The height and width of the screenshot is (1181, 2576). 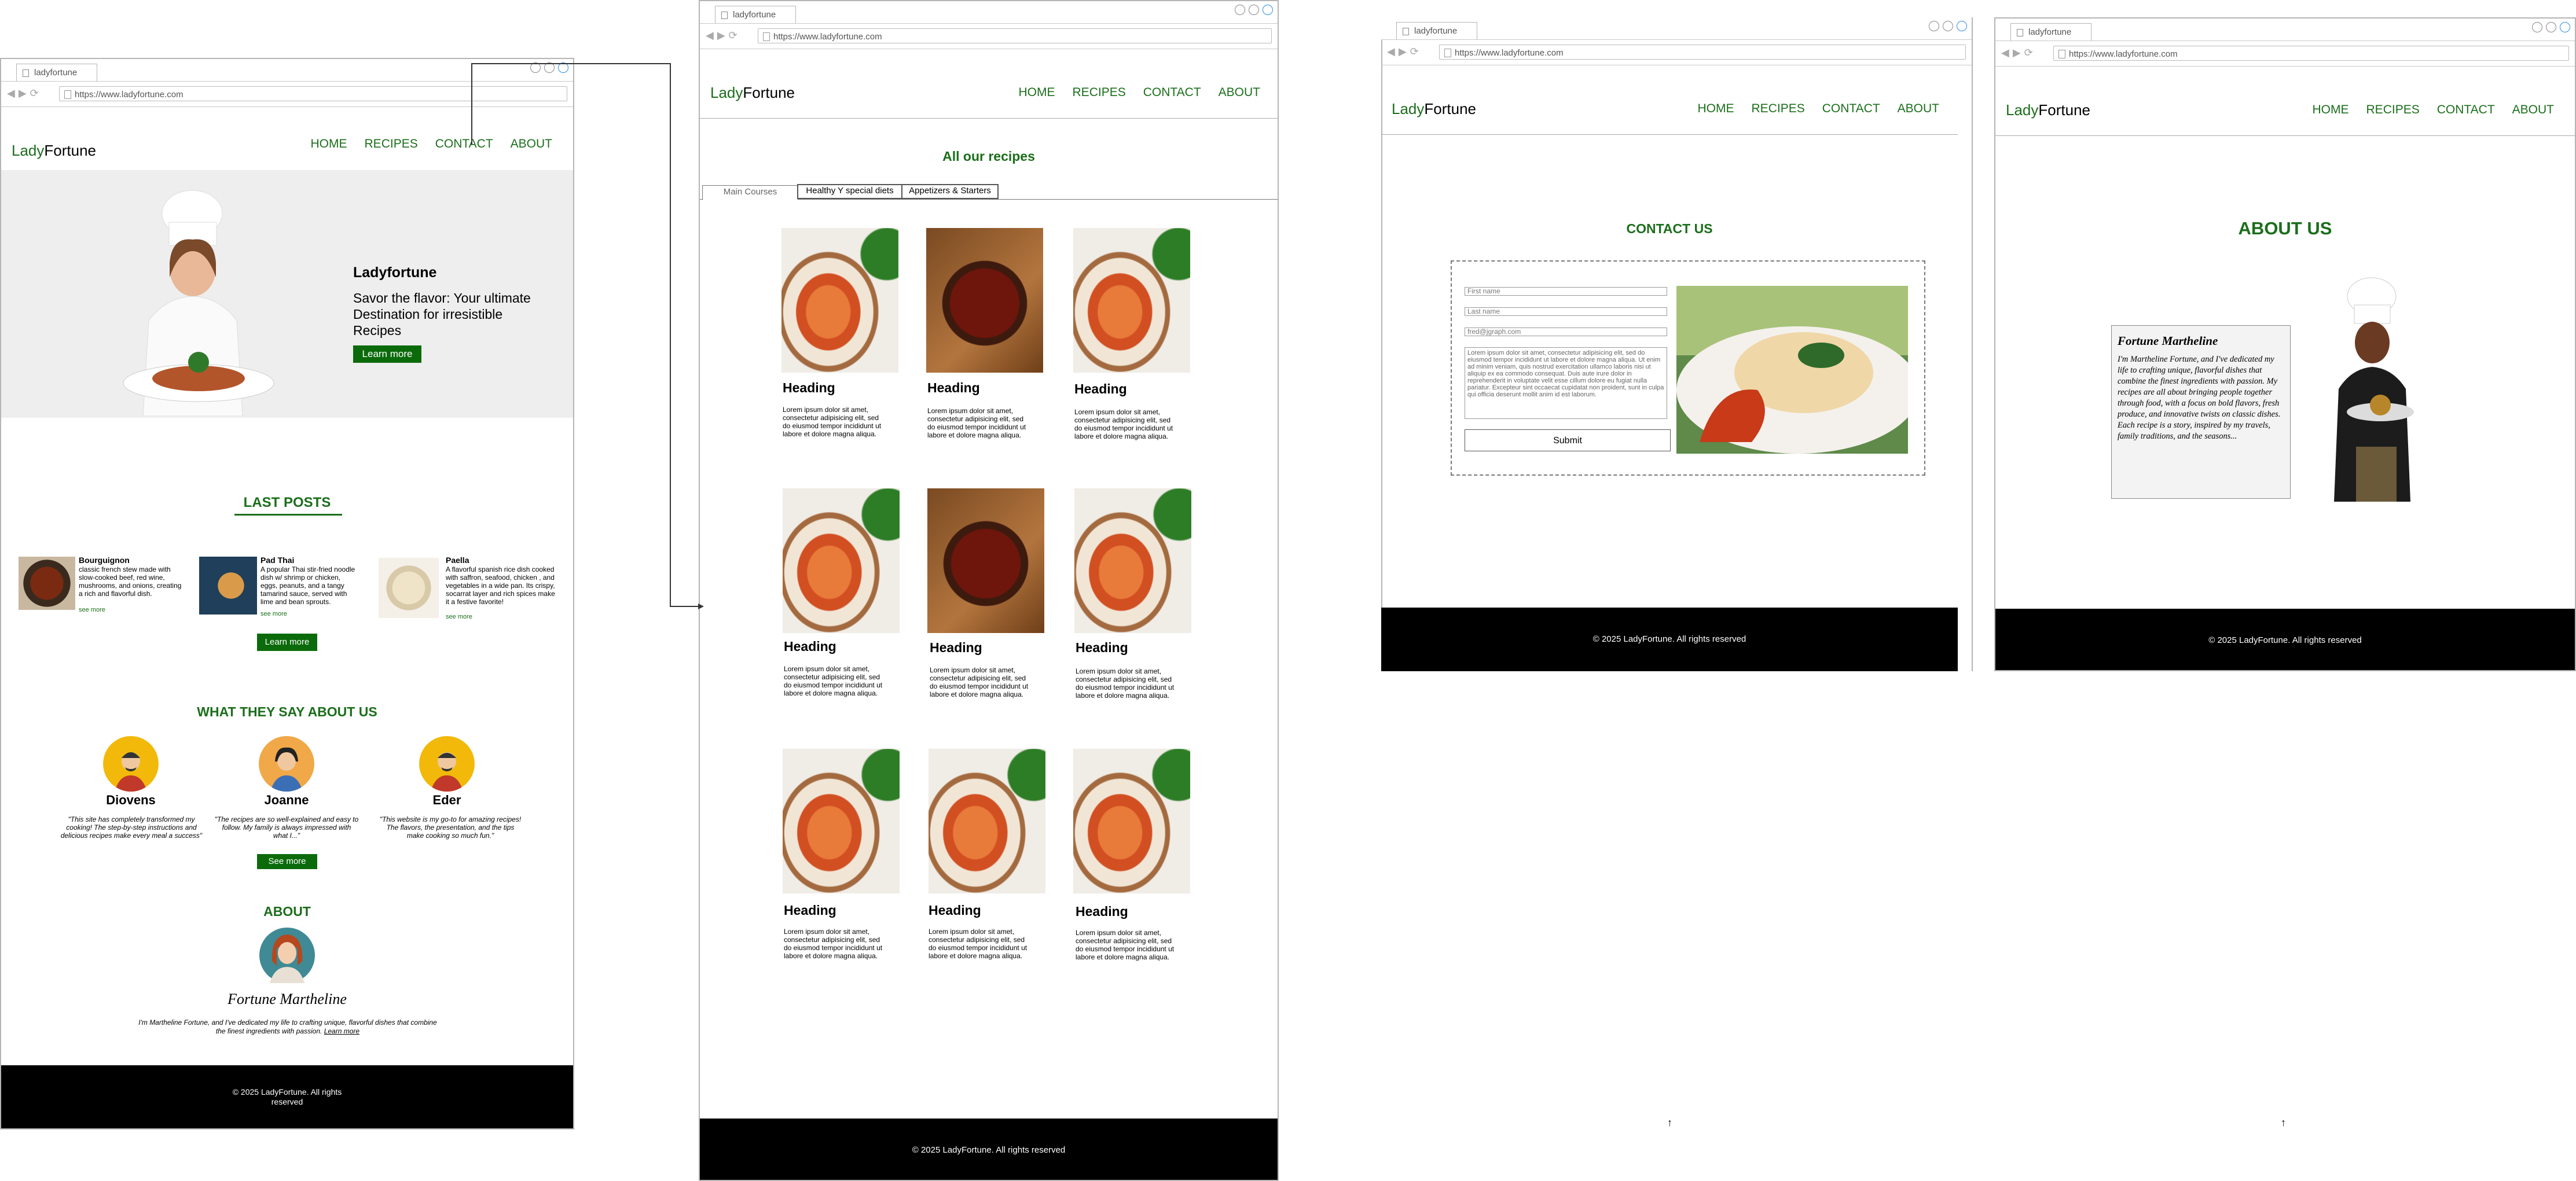 I want to click on post-link-pad-thai: see more, so click(x=273, y=613).